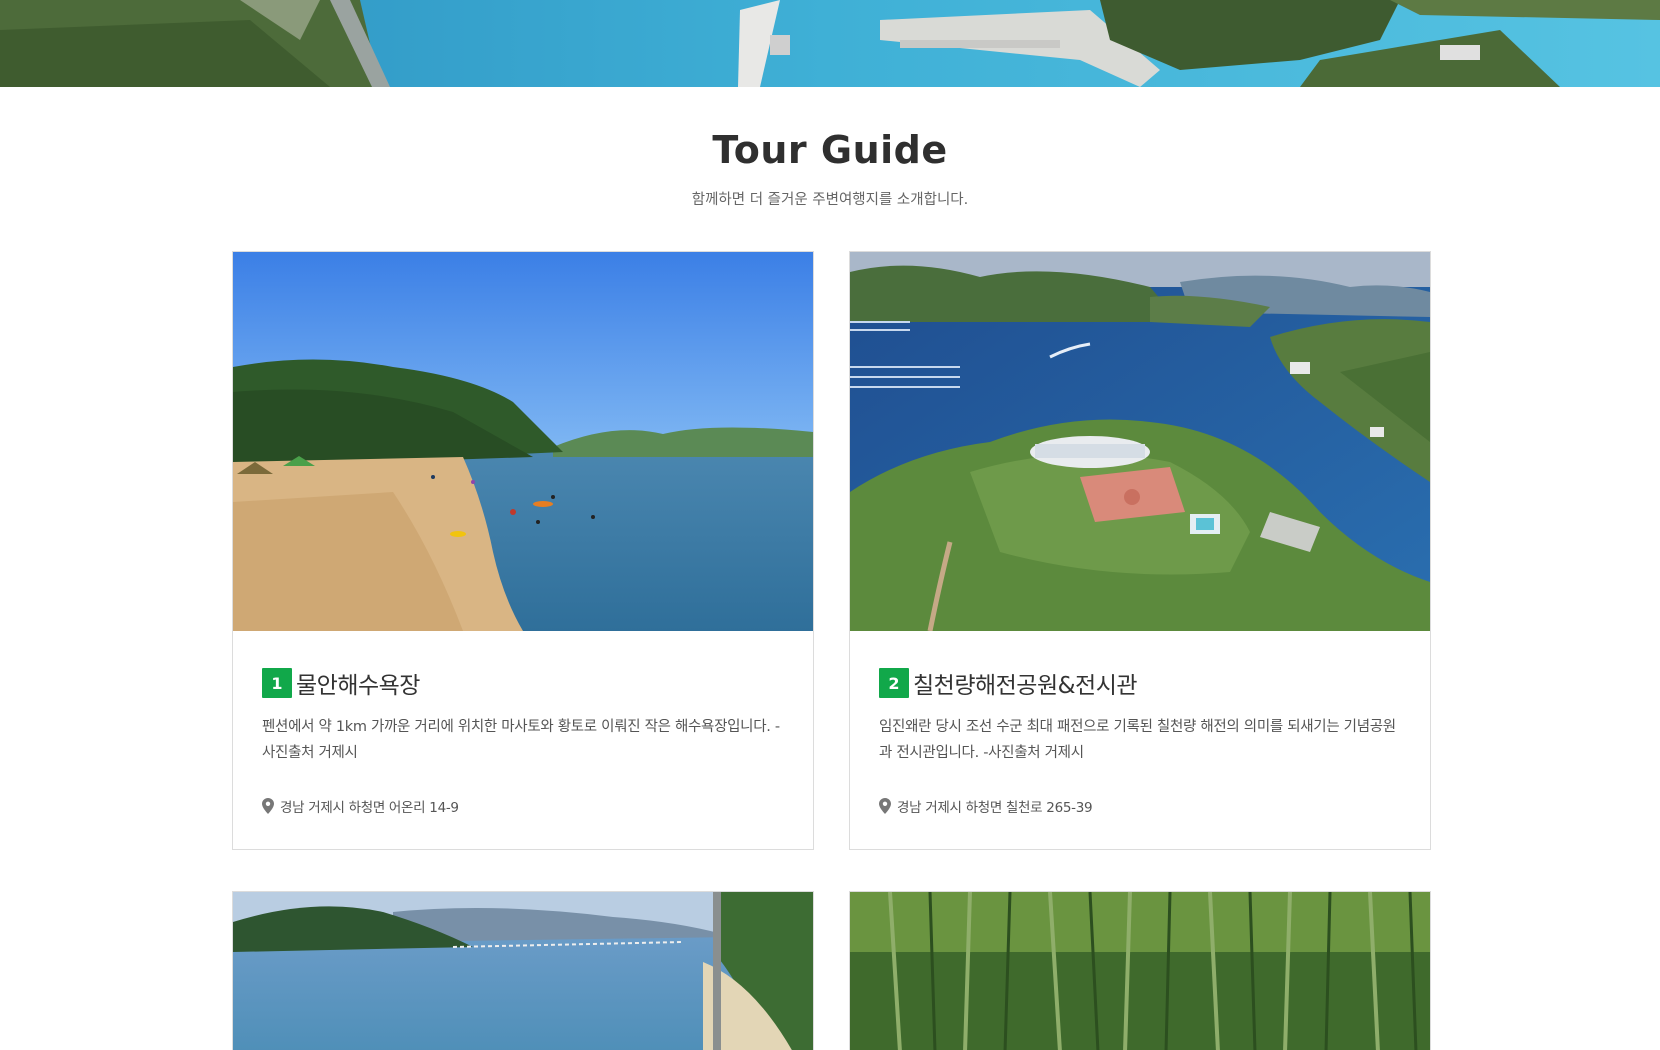  Describe the element at coordinates (1025, 683) in the screenshot. I see `tour-card-title: 칠천량해전공원&전시관` at that location.